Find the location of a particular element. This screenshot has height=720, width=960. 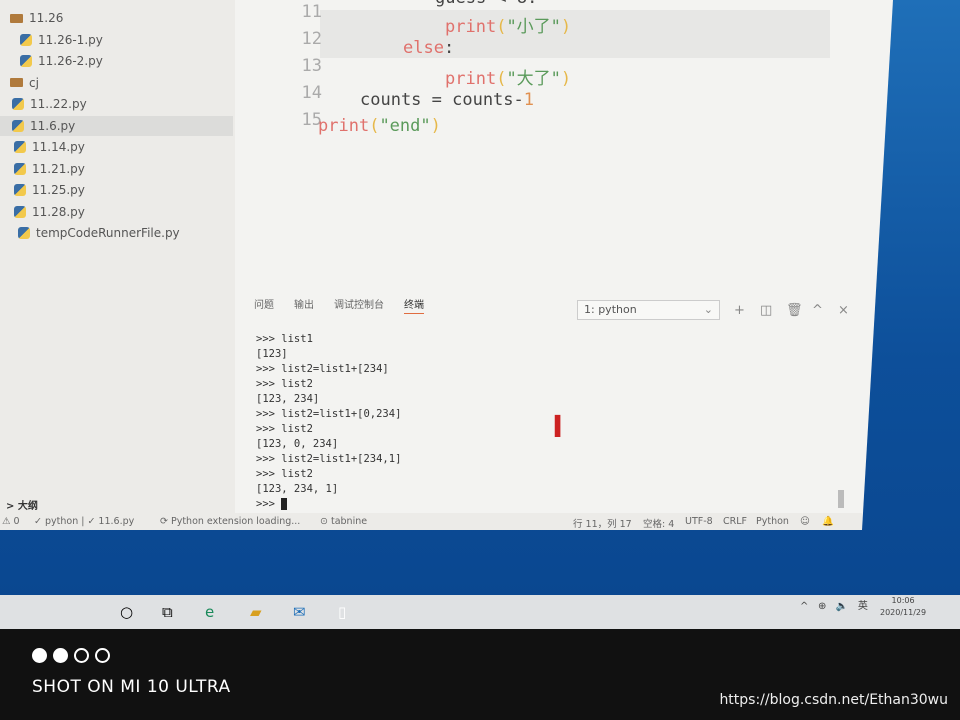

terminal-line: [123, 234, 1] is located at coordinates (328, 489).